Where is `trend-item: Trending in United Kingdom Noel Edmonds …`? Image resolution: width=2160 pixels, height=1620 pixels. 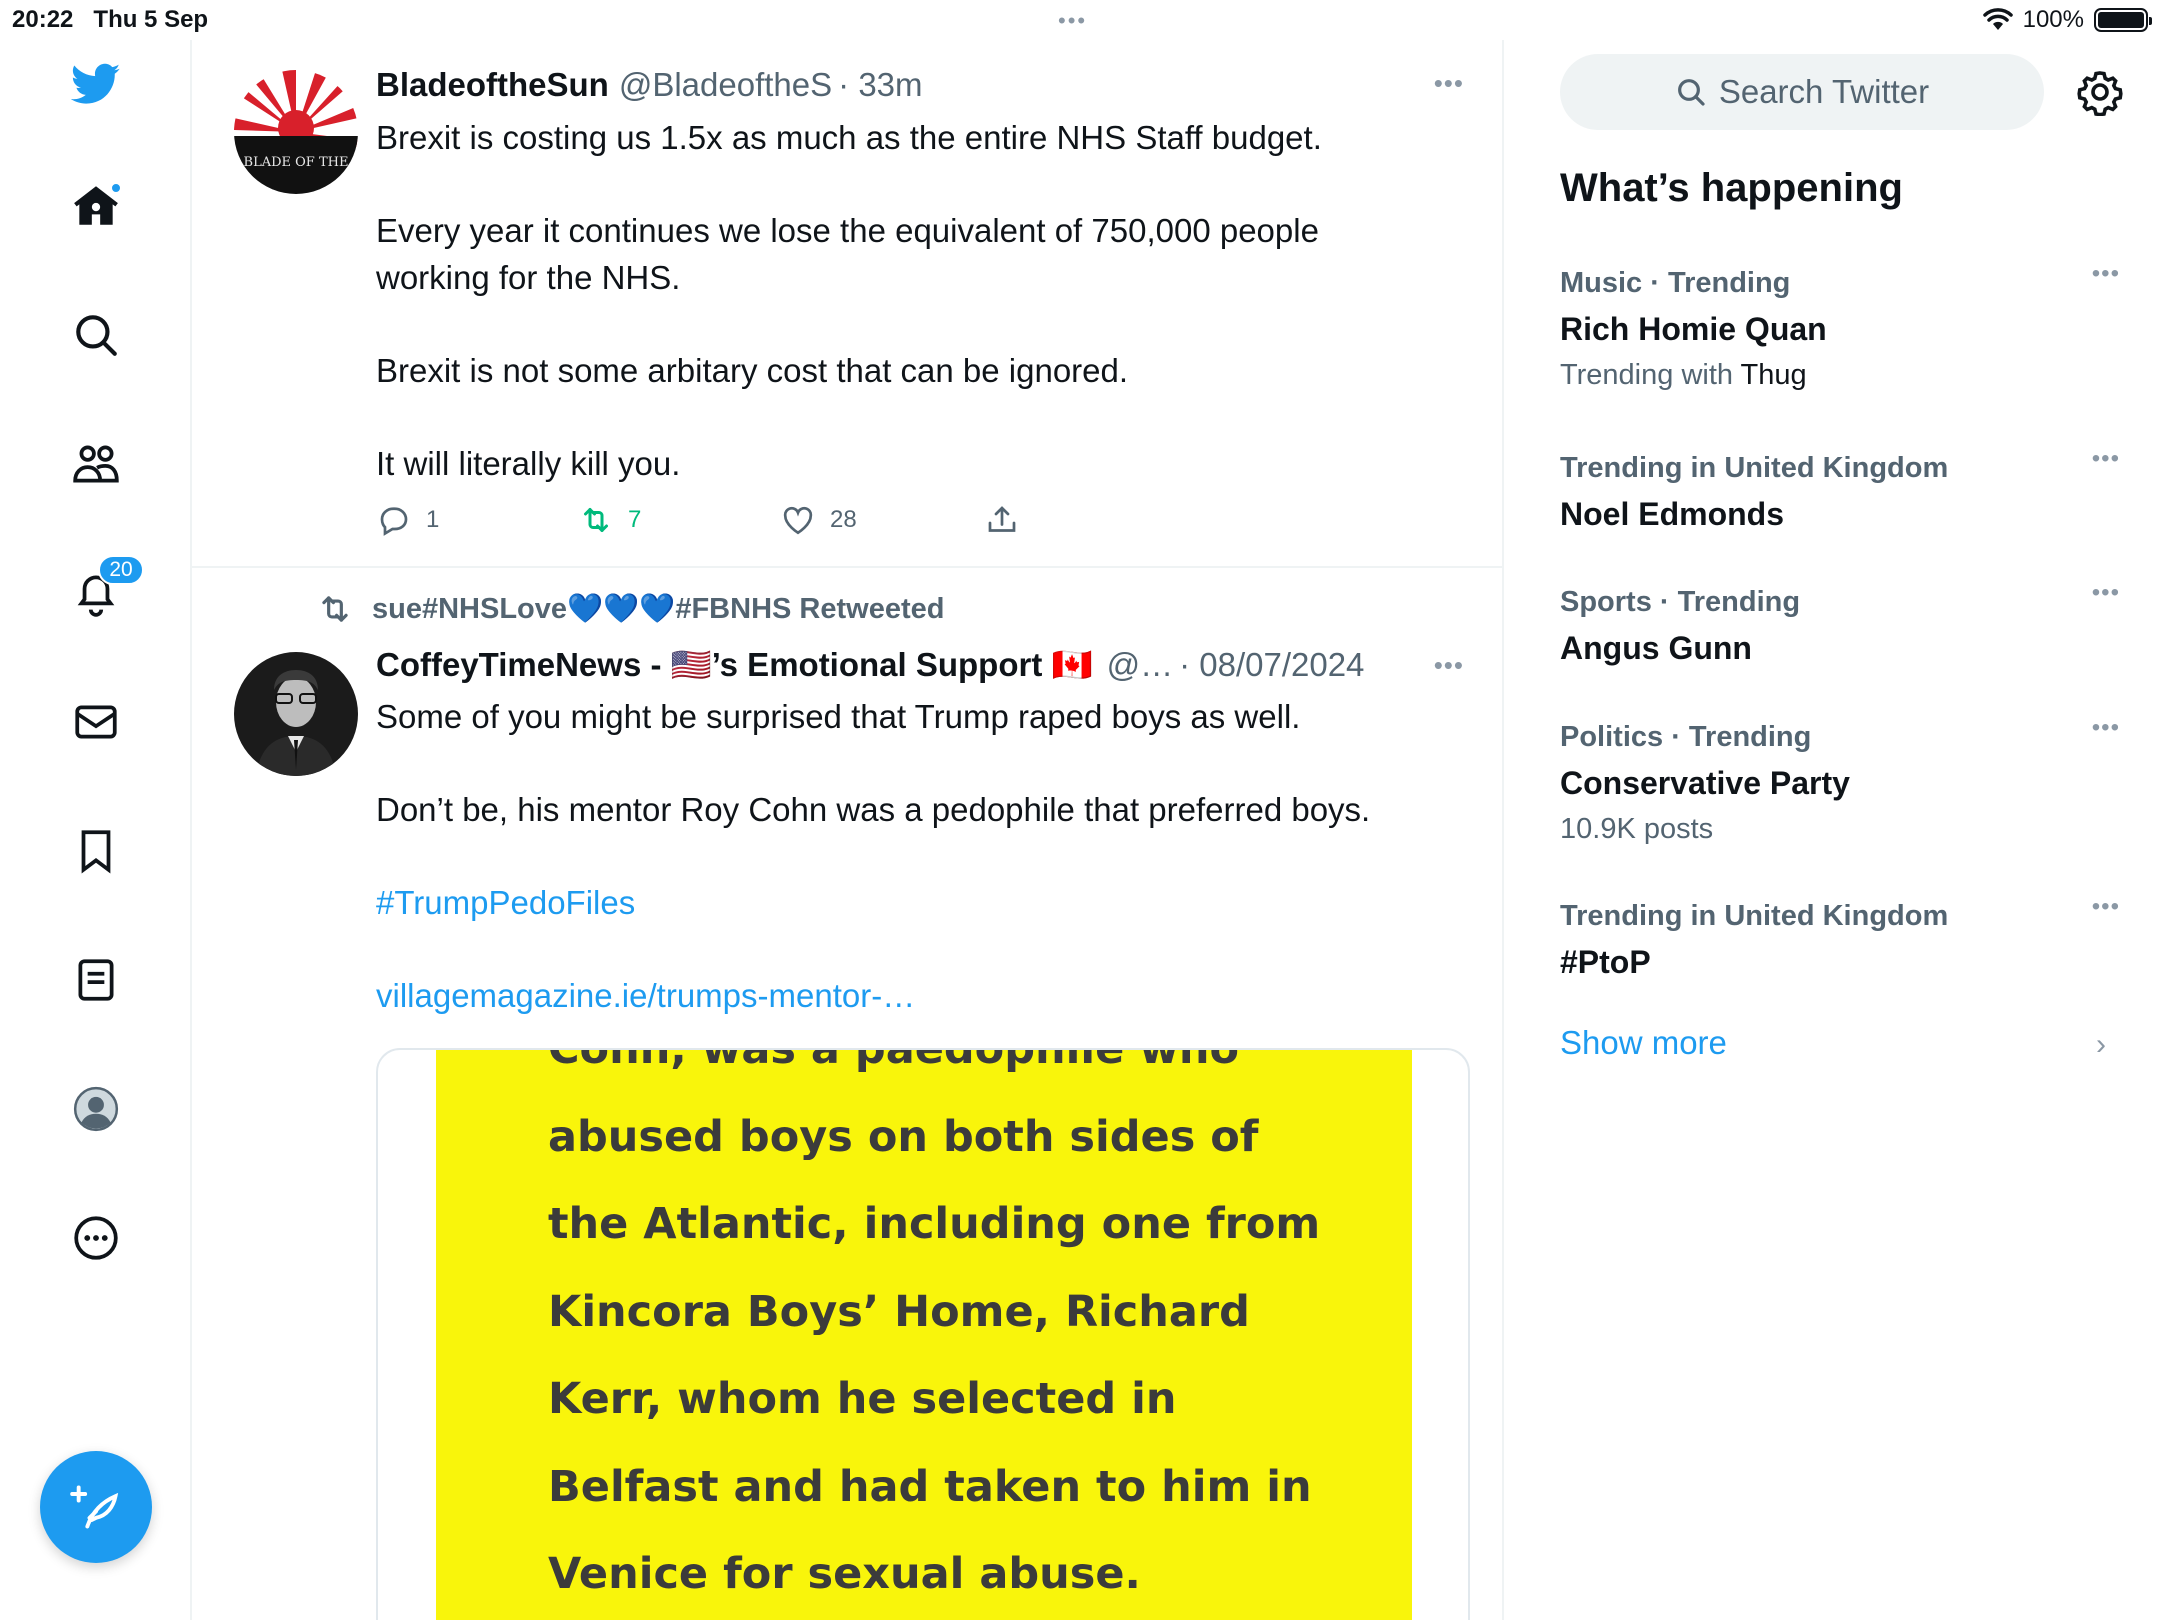
trend-item: Trending in United Kingdom Noel Edmonds … is located at coordinates (1840, 491).